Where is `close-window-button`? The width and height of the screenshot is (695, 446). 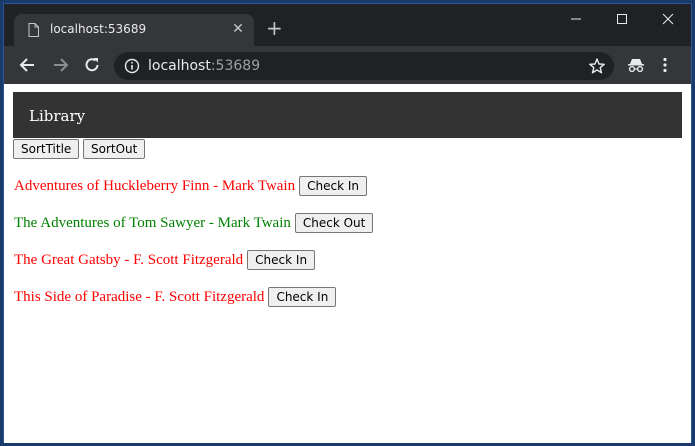 close-window-button is located at coordinates (668, 19).